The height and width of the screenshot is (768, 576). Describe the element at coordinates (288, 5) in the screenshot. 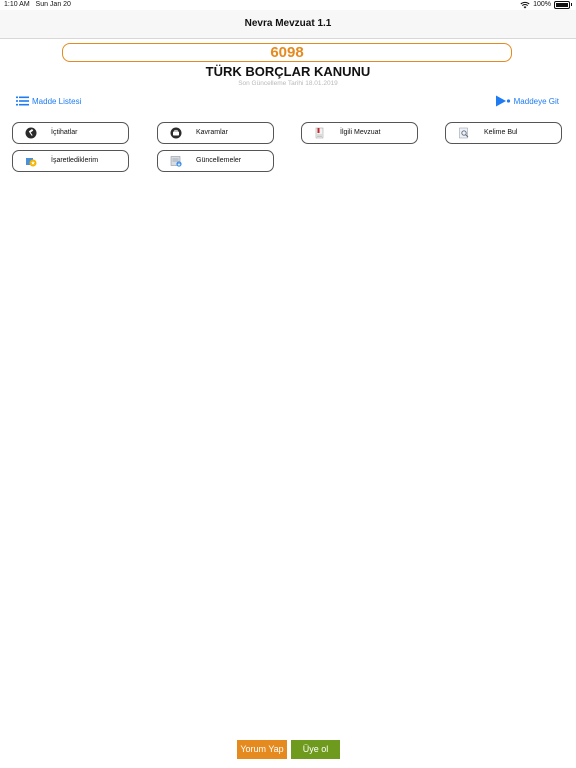

I see `status-bar: 1:10 AM Sun Jan 20 100%` at that location.